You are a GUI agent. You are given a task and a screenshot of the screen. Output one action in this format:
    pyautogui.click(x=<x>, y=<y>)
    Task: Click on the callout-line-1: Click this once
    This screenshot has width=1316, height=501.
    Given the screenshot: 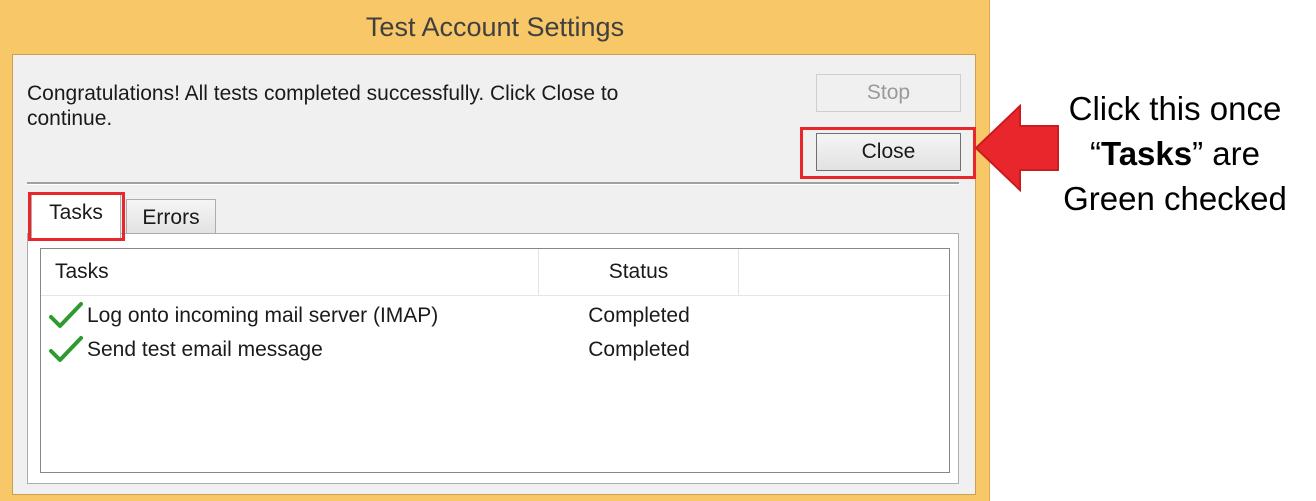 What is the action you would take?
    pyautogui.click(x=1175, y=108)
    